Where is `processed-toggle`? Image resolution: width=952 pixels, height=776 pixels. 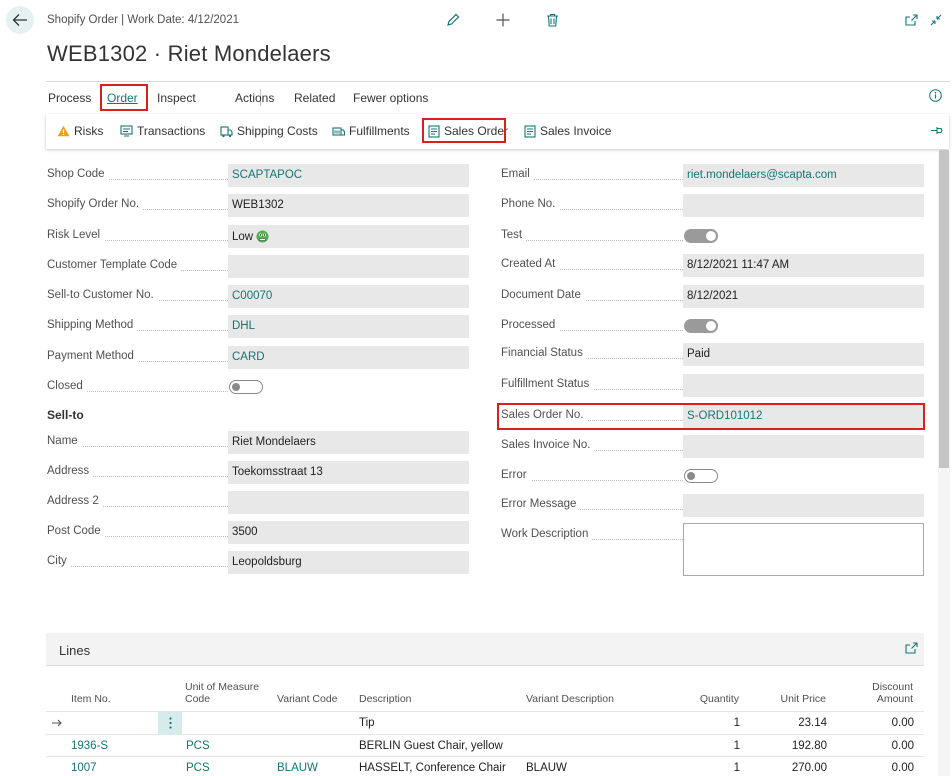 processed-toggle is located at coordinates (701, 326).